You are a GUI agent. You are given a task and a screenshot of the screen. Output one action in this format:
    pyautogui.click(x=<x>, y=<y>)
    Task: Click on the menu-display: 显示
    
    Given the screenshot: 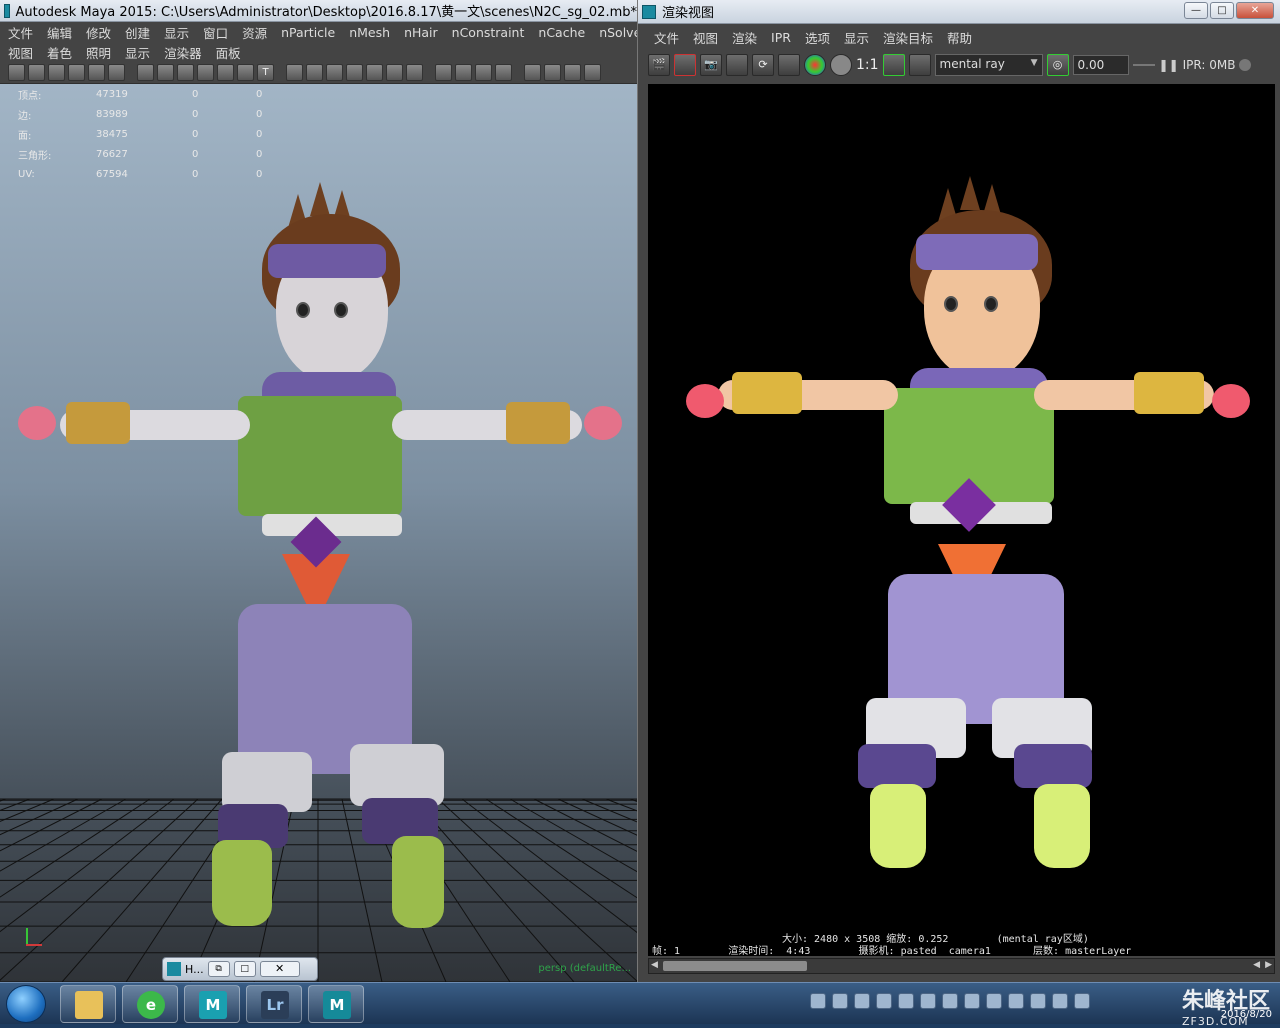 What is the action you would take?
    pyautogui.click(x=176, y=32)
    